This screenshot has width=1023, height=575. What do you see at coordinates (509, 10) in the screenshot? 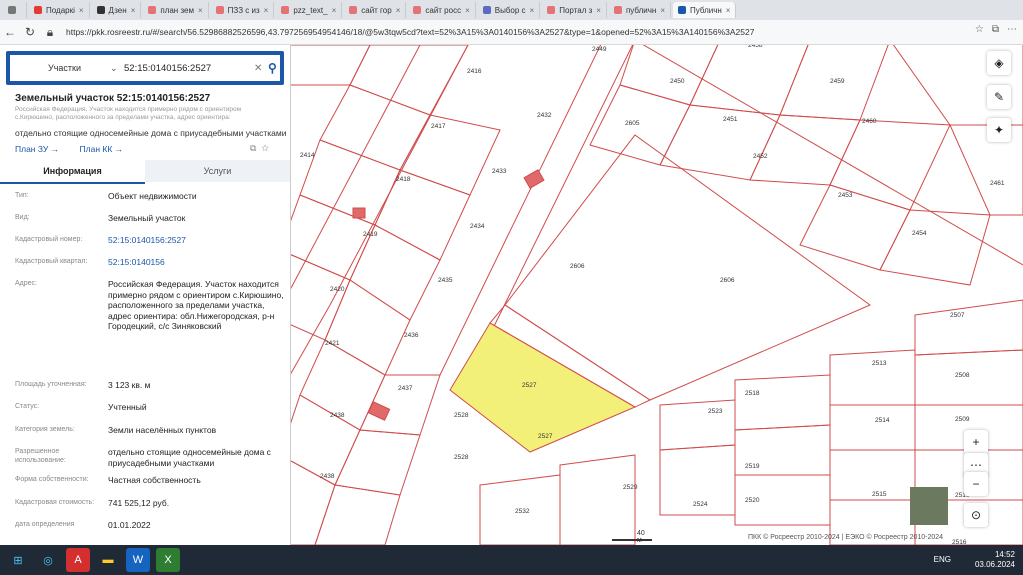
I see `browser-tab: Выбор с ×` at bounding box center [509, 10].